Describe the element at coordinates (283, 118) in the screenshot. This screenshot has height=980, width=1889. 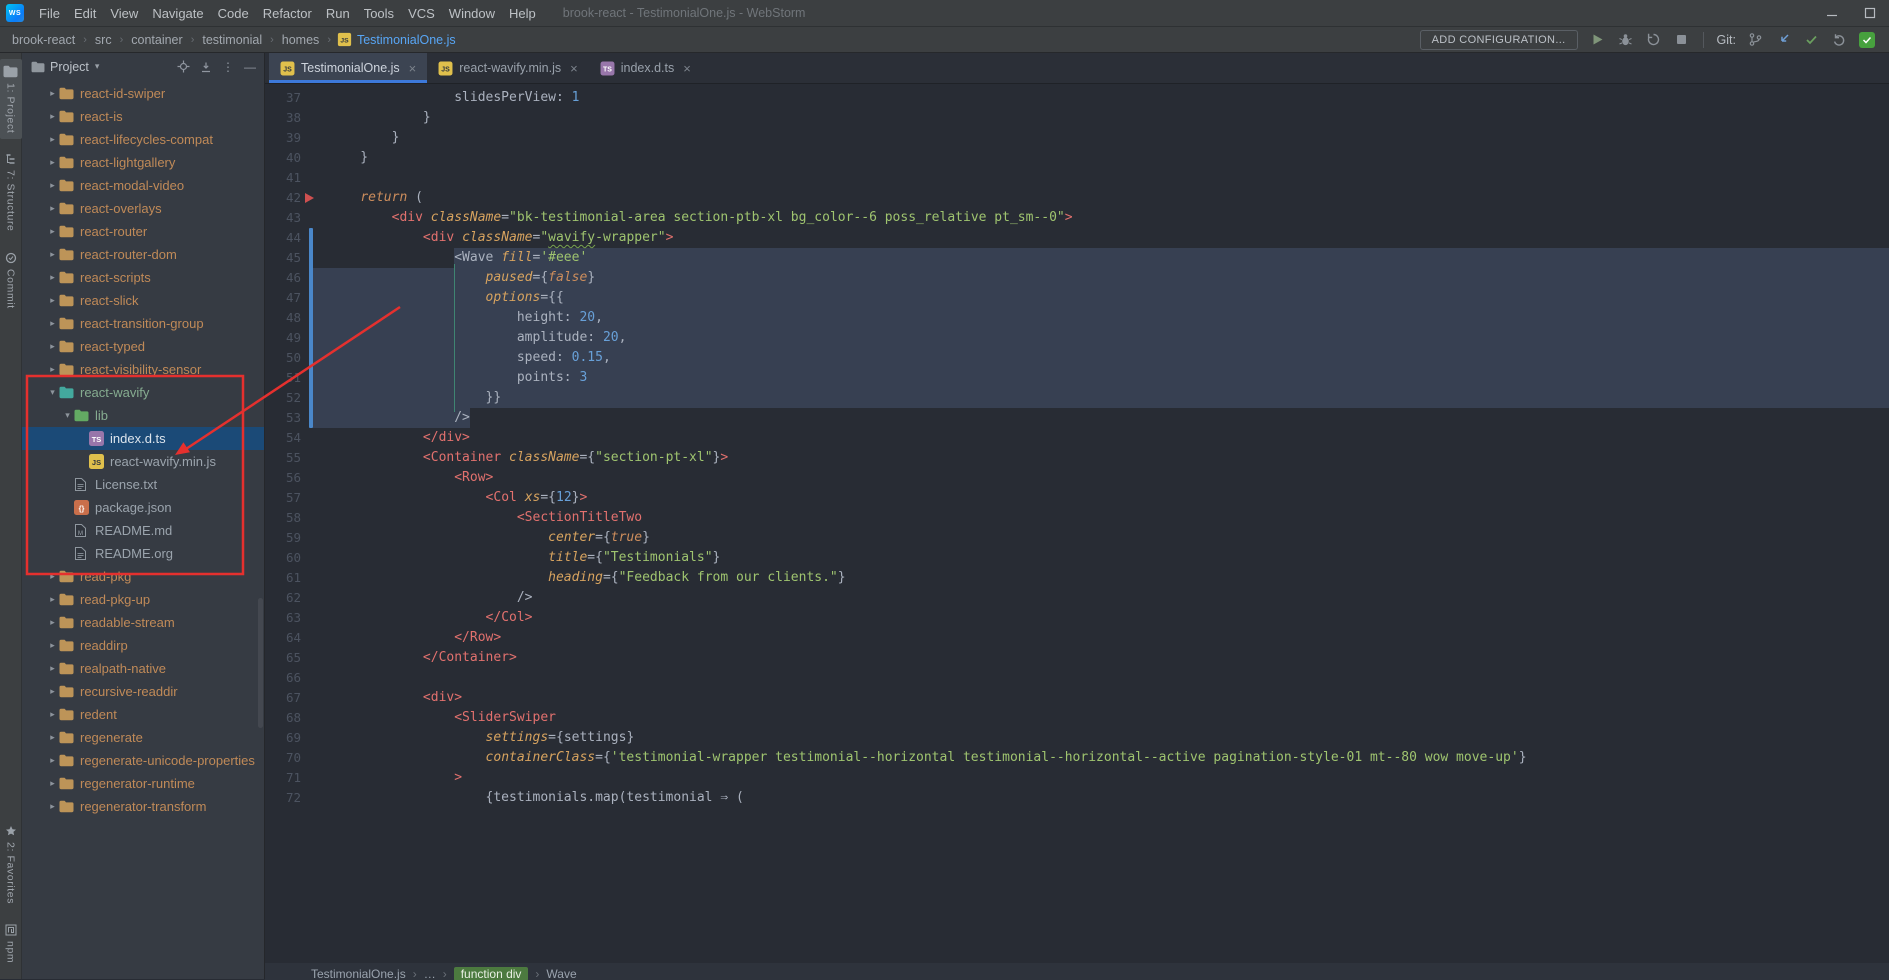
I see `line-number: 38` at that location.